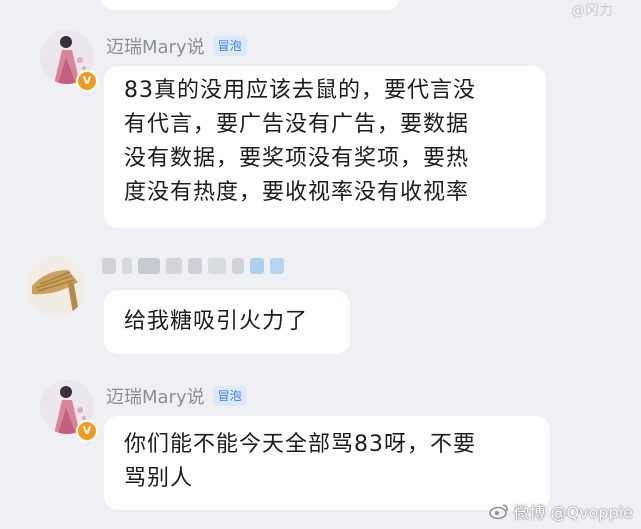 The width and height of the screenshot is (641, 529). I want to click on message-line: 度没有热度，要收视率没有收视率, so click(297, 192).